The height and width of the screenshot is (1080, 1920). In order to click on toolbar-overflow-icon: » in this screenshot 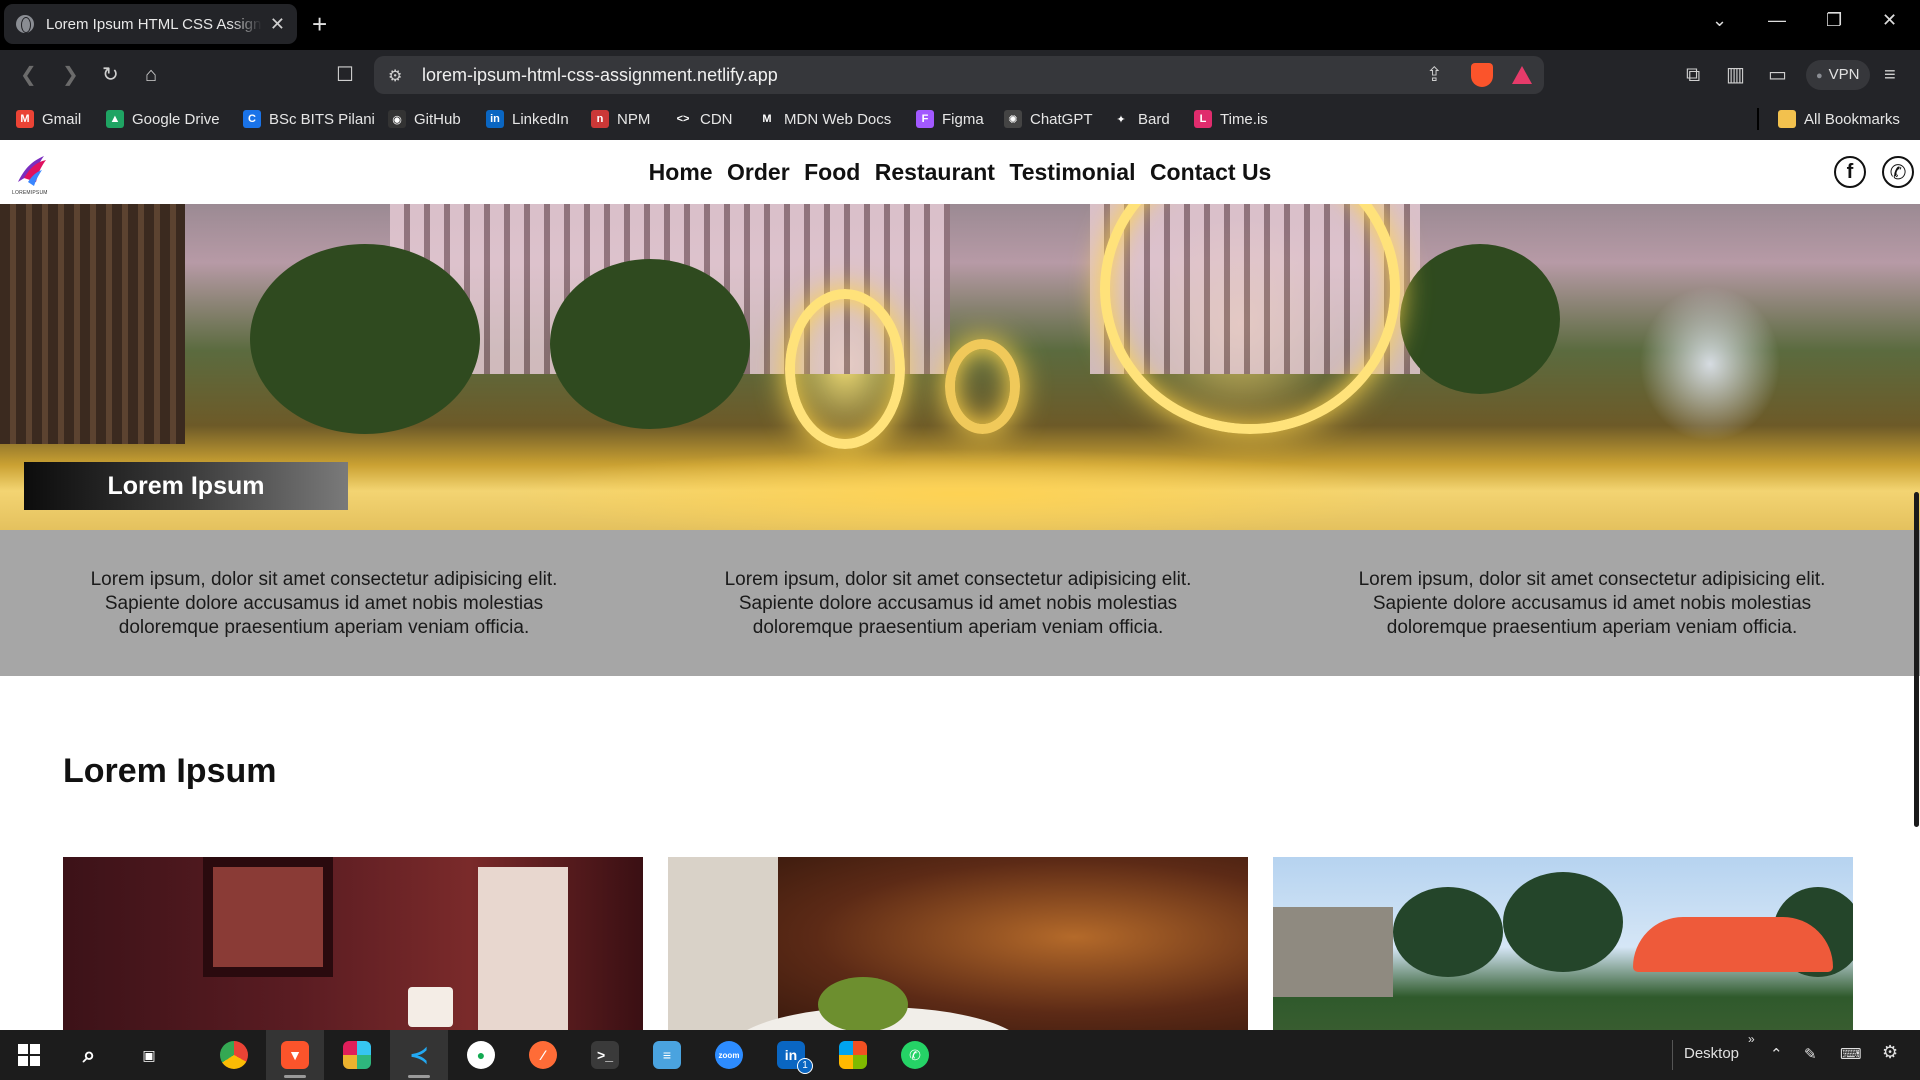, I will do `click(1751, 1039)`.